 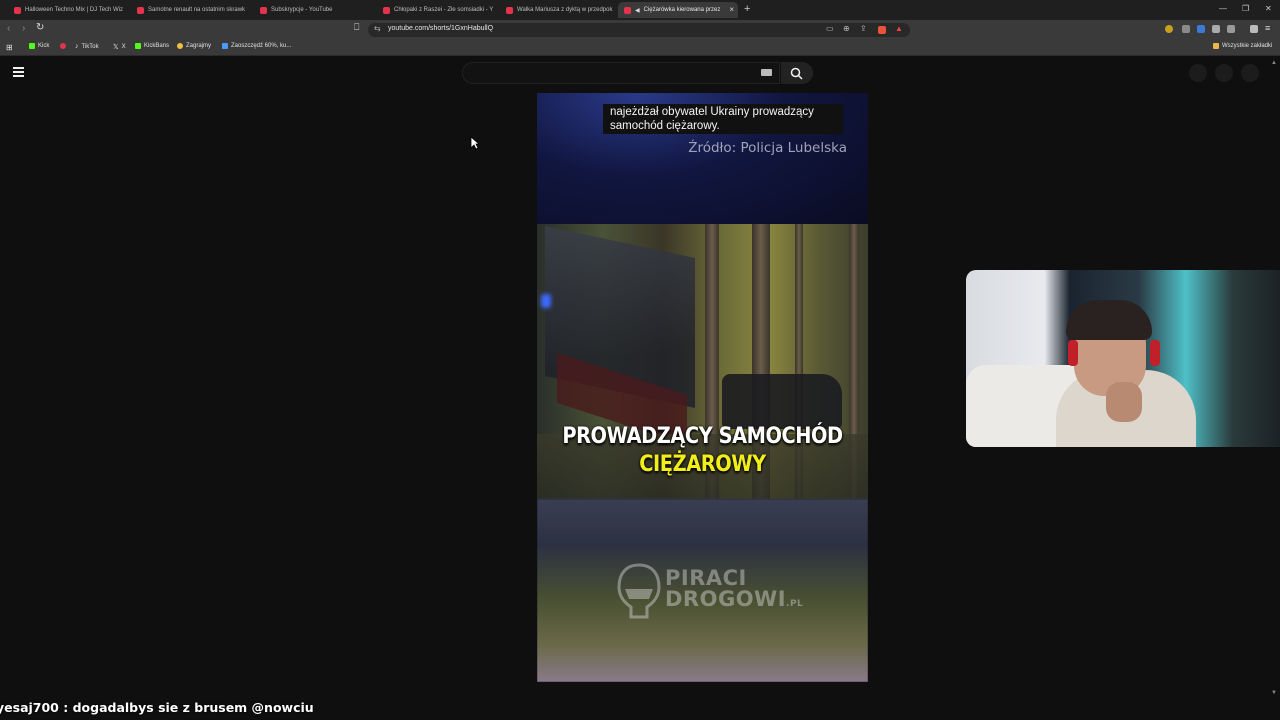 What do you see at coordinates (546, 301) in the screenshot?
I see `police-light` at bounding box center [546, 301].